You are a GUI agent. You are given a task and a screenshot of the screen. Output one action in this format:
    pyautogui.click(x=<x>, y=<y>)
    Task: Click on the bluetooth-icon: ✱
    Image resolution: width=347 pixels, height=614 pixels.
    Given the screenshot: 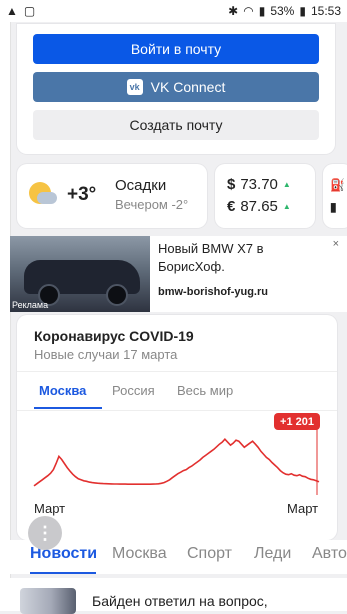 What is the action you would take?
    pyautogui.click(x=233, y=11)
    